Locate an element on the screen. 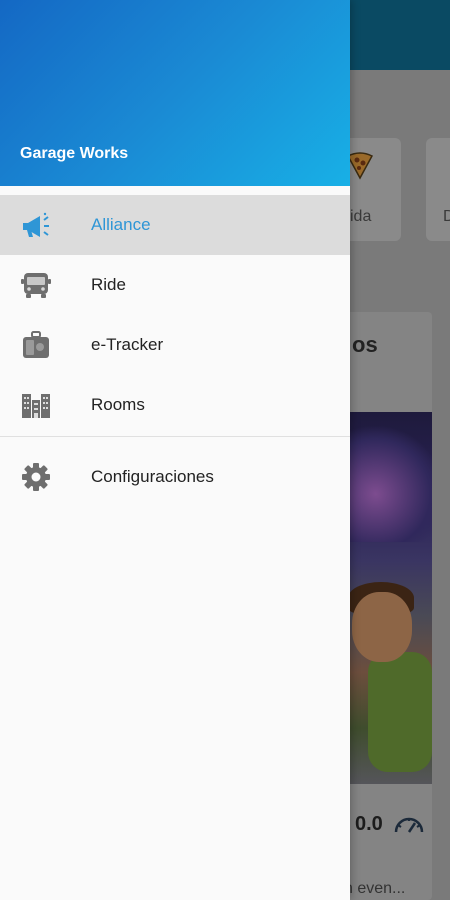 This screenshot has height=900, width=450. category-card-label: ida is located at coordinates (361, 216).